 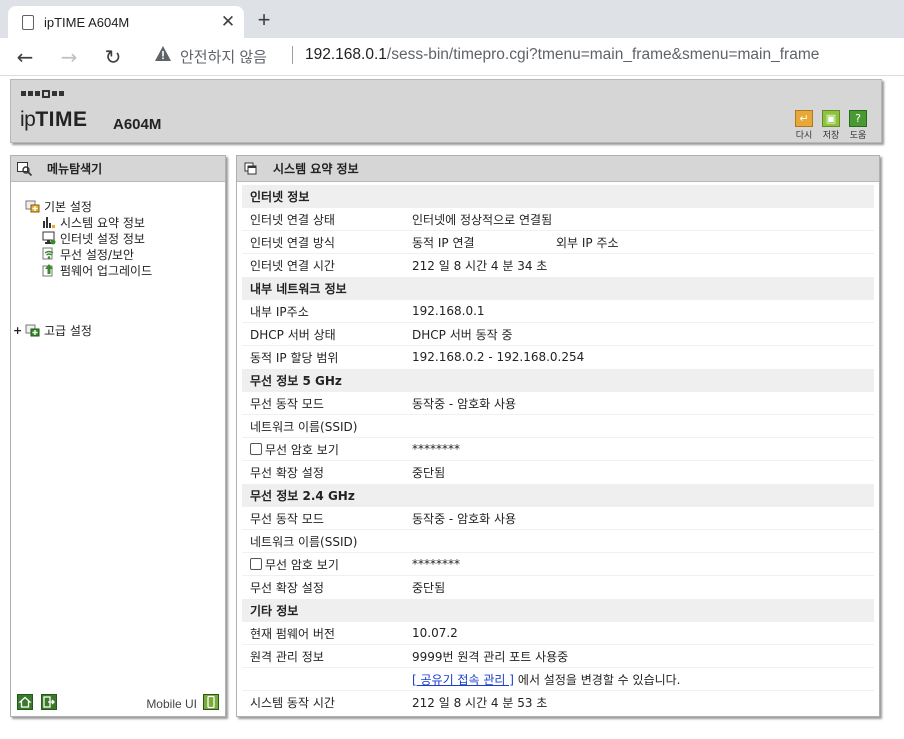 I want to click on table-row: [ 공유기 접속 관리 ] 에서 설정을 변경할 수 있습니다., so click(x=558, y=678).